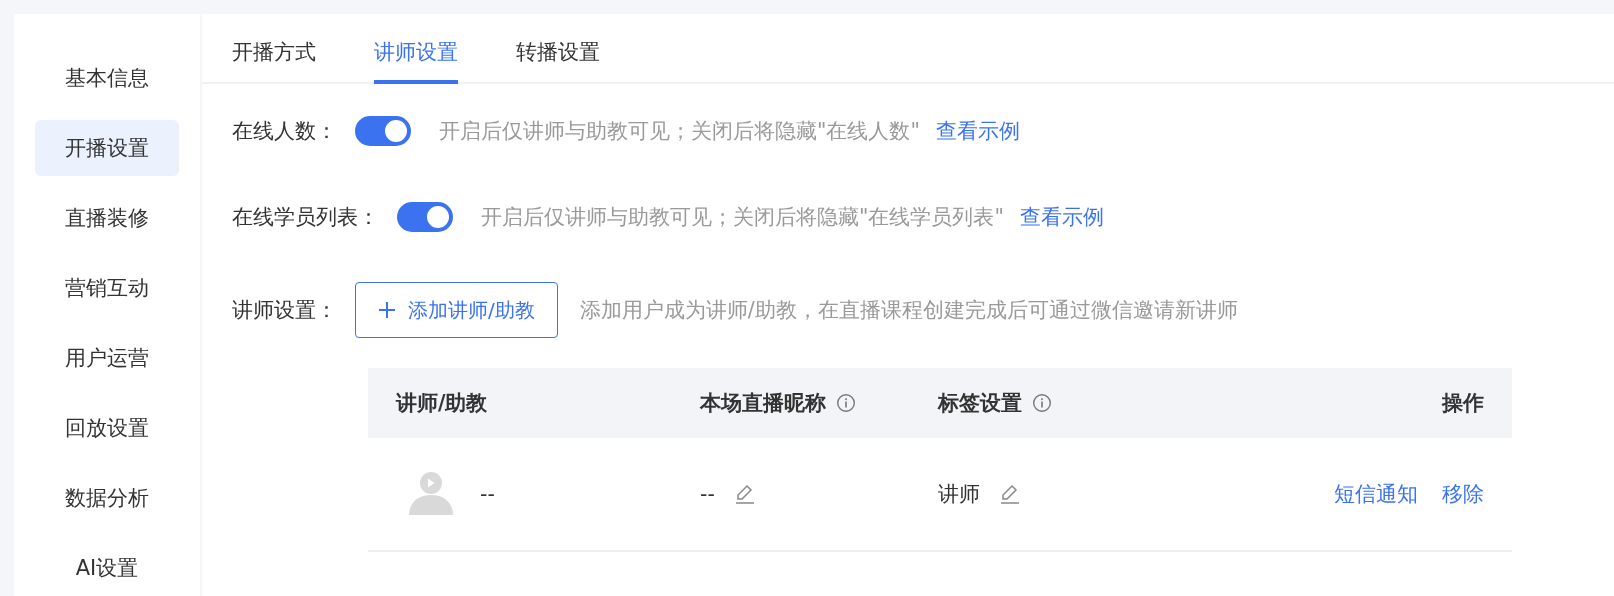 This screenshot has height=596, width=1614. Describe the element at coordinates (107, 568) in the screenshot. I see `sidebar-item: AI设置` at that location.